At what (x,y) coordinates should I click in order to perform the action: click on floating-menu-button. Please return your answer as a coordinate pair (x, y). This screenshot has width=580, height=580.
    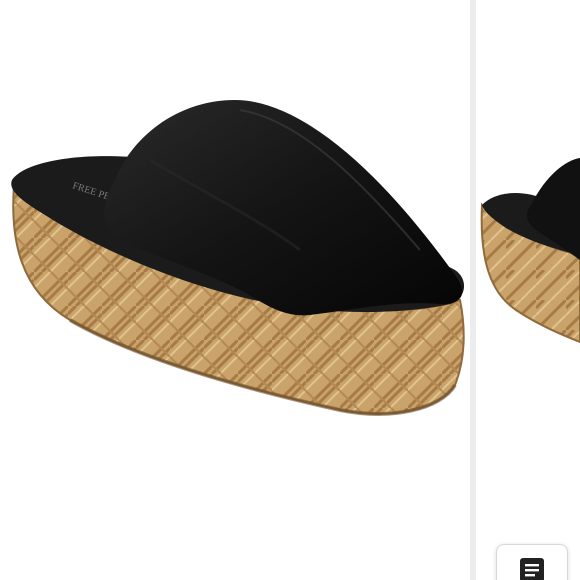
    Looking at the image, I should click on (532, 562).